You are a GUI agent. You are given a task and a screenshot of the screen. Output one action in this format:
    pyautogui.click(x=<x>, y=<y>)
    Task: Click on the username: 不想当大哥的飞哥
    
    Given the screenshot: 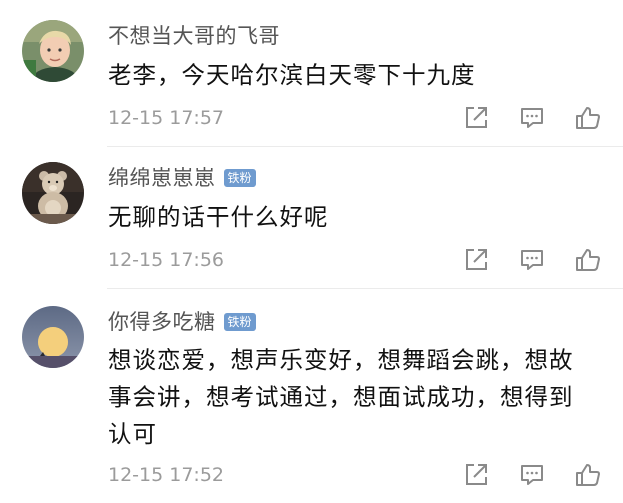 What is the action you would take?
    pyautogui.click(x=194, y=36)
    